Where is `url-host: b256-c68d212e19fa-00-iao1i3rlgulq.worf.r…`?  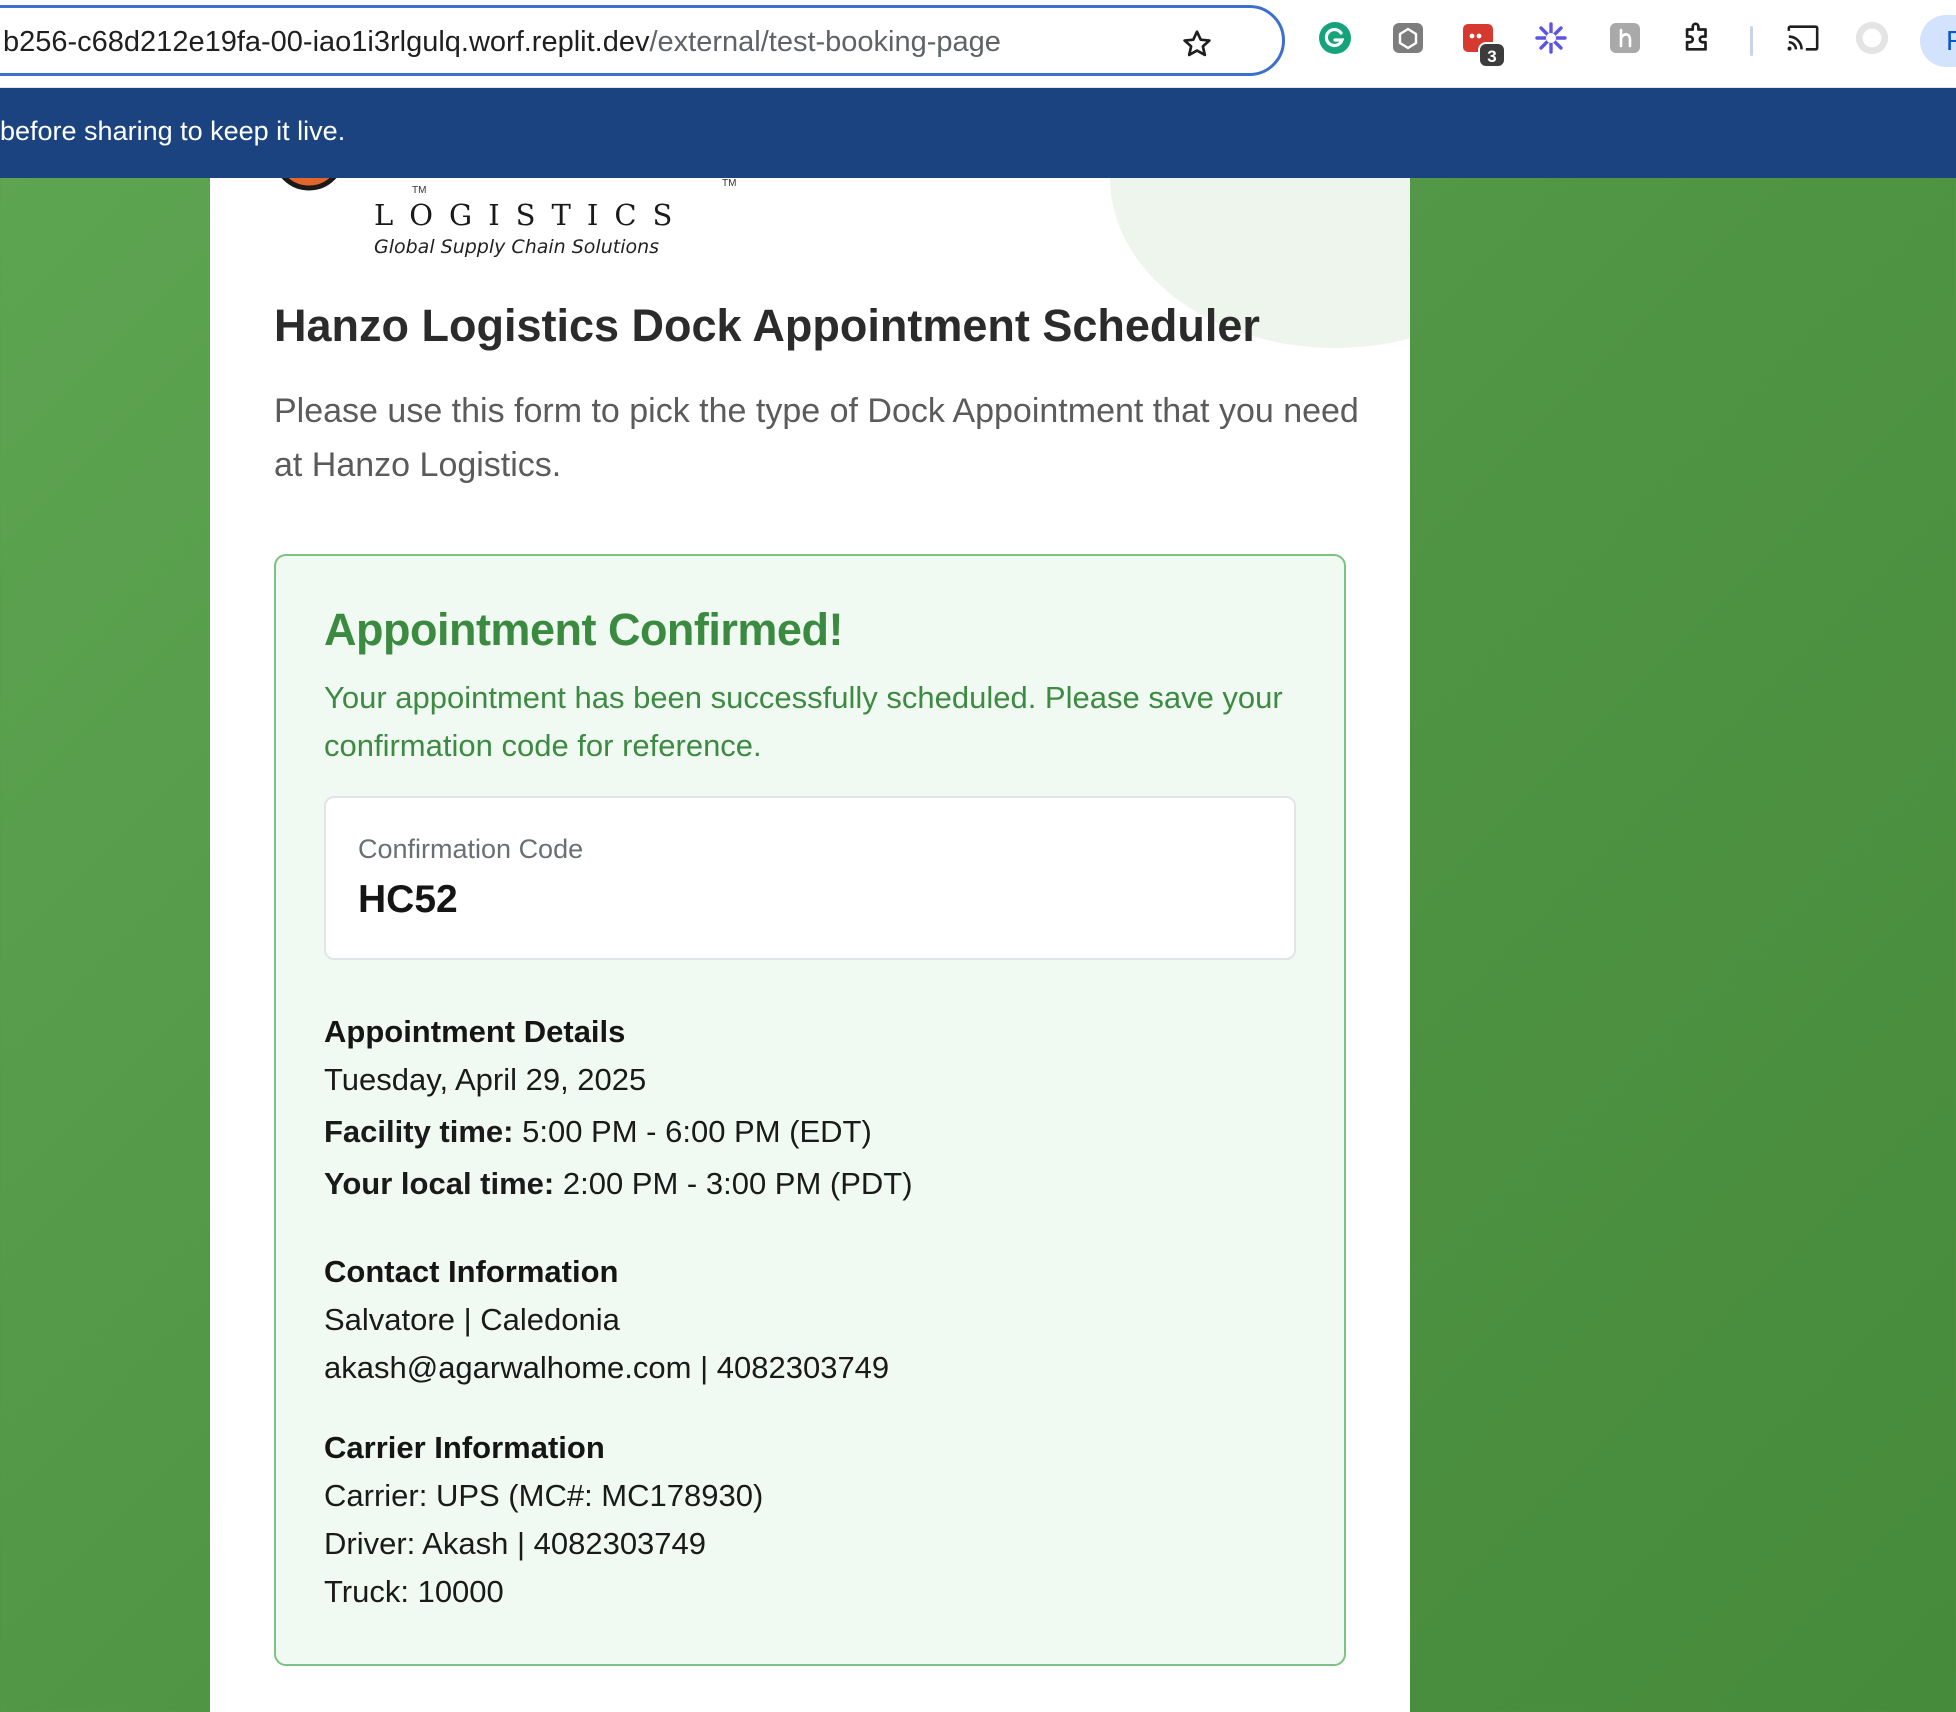 url-host: b256-c68d212e19fa-00-iao1i3rlgulq.worf.r… is located at coordinates (326, 42).